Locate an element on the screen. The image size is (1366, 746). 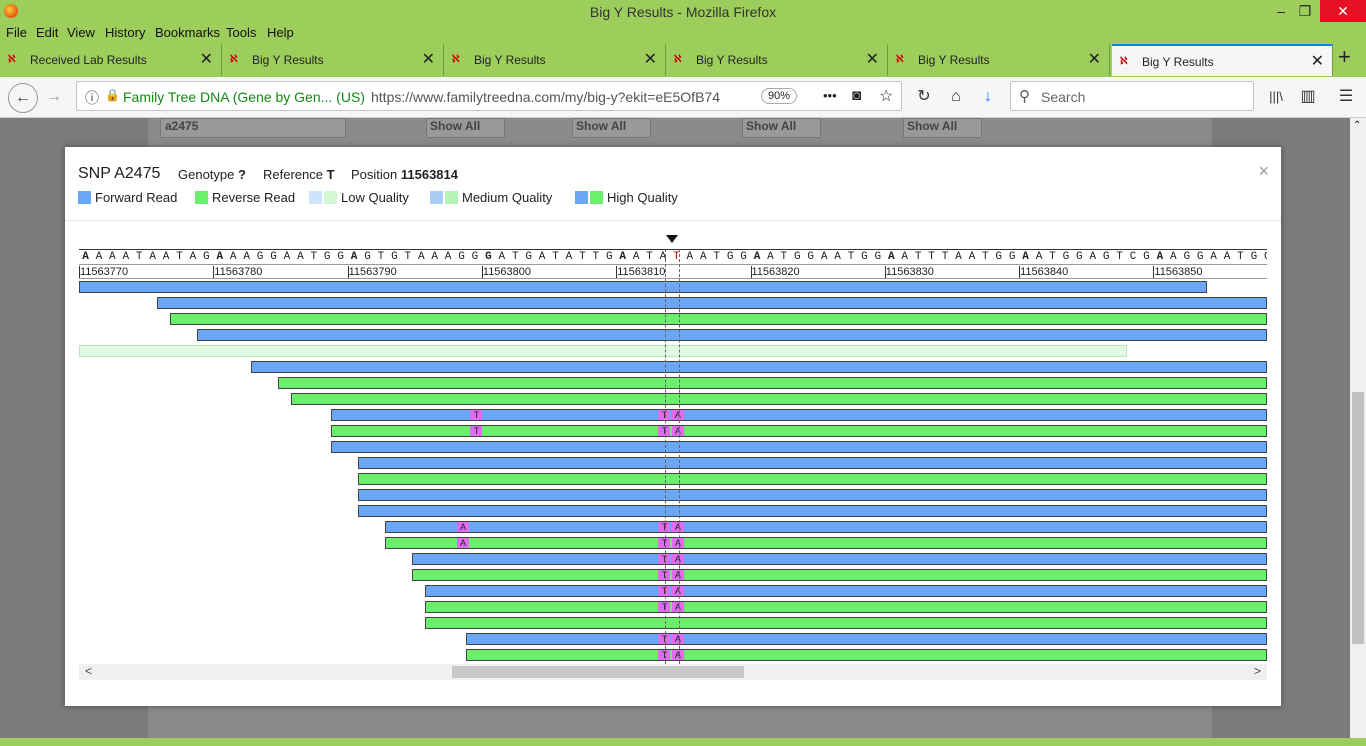
forward-read: ATA is located at coordinates (826, 527).